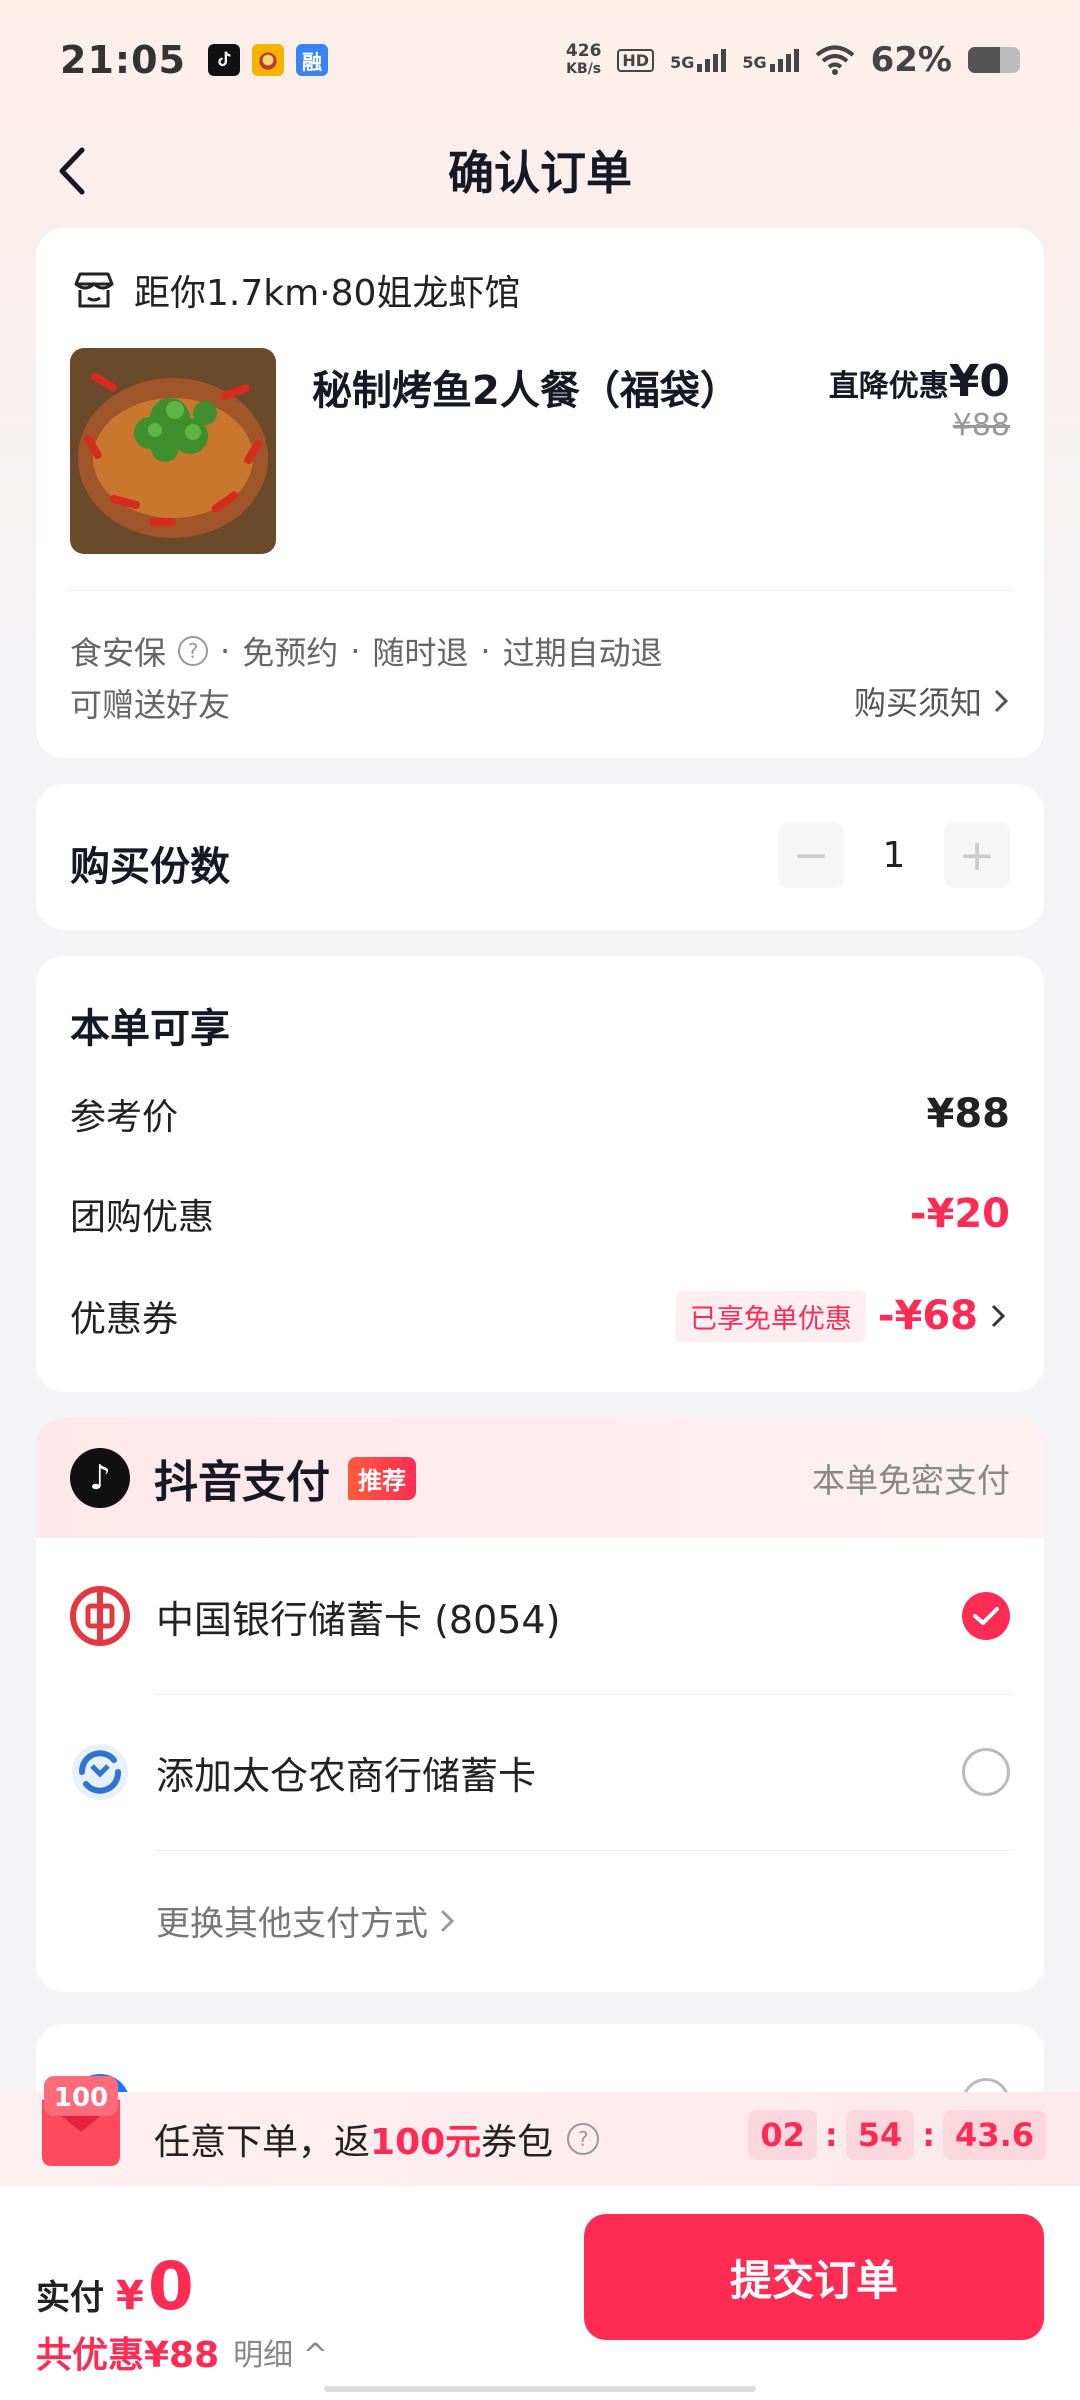 This screenshot has height=2400, width=1080. What do you see at coordinates (979, 381) in the screenshot?
I see `discount-value: ¥0` at bounding box center [979, 381].